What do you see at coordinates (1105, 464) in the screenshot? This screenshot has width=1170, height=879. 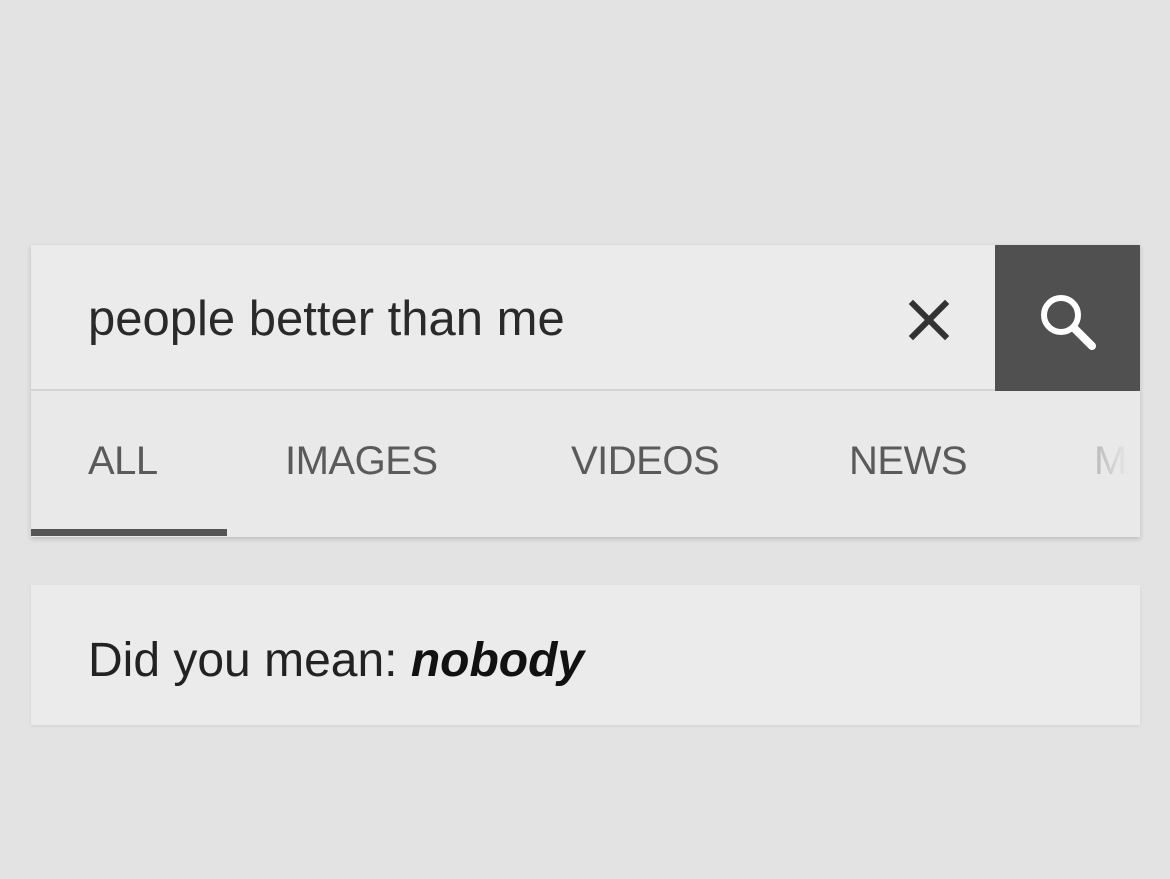 I see `tabs-fade-overlay` at bounding box center [1105, 464].